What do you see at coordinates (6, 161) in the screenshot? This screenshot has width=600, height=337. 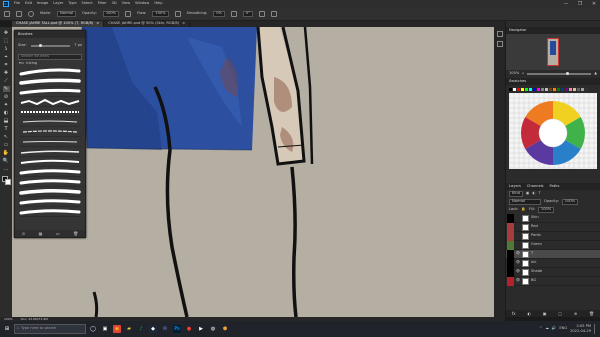 I see `zoom-tool-icon: 🔍` at bounding box center [6, 161].